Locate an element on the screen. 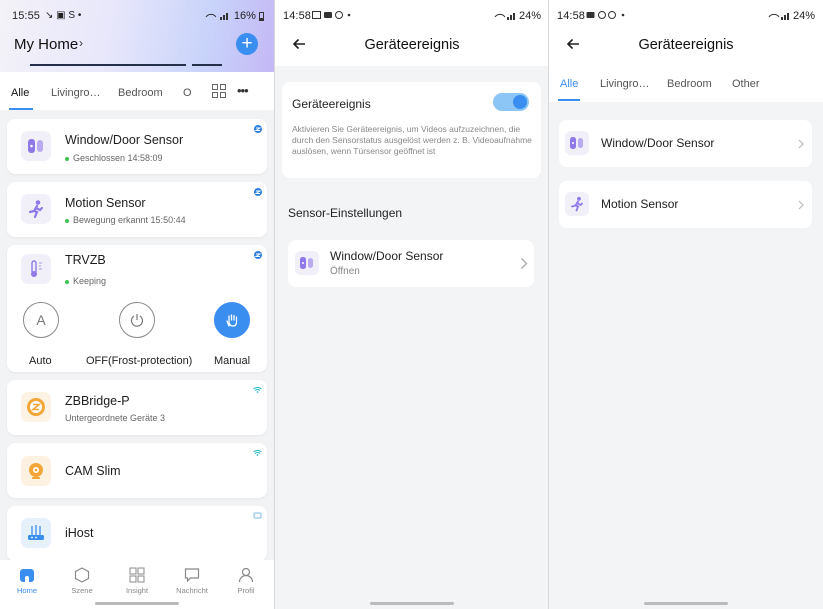 This screenshot has width=823, height=609. auto-glyph: A is located at coordinates (41, 320).